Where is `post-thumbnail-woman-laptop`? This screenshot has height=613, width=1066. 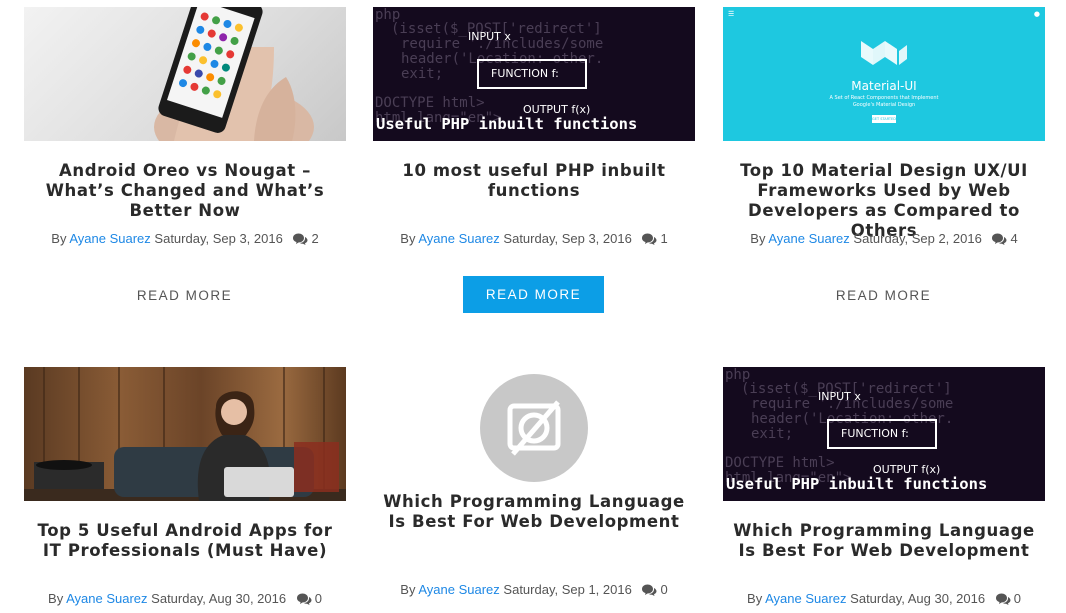 post-thumbnail-woman-laptop is located at coordinates (185, 434).